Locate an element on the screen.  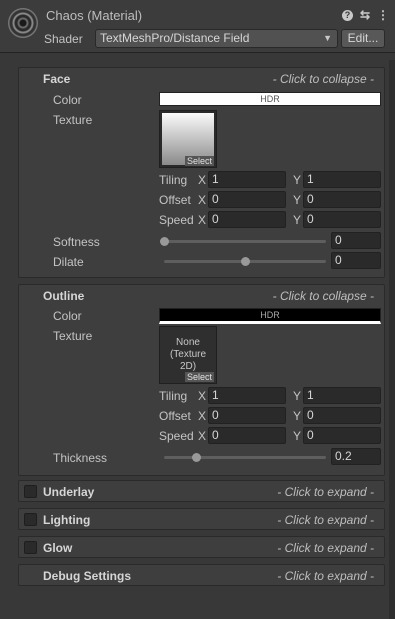
presets-icon: ⇆ is located at coordinates (365, 15).